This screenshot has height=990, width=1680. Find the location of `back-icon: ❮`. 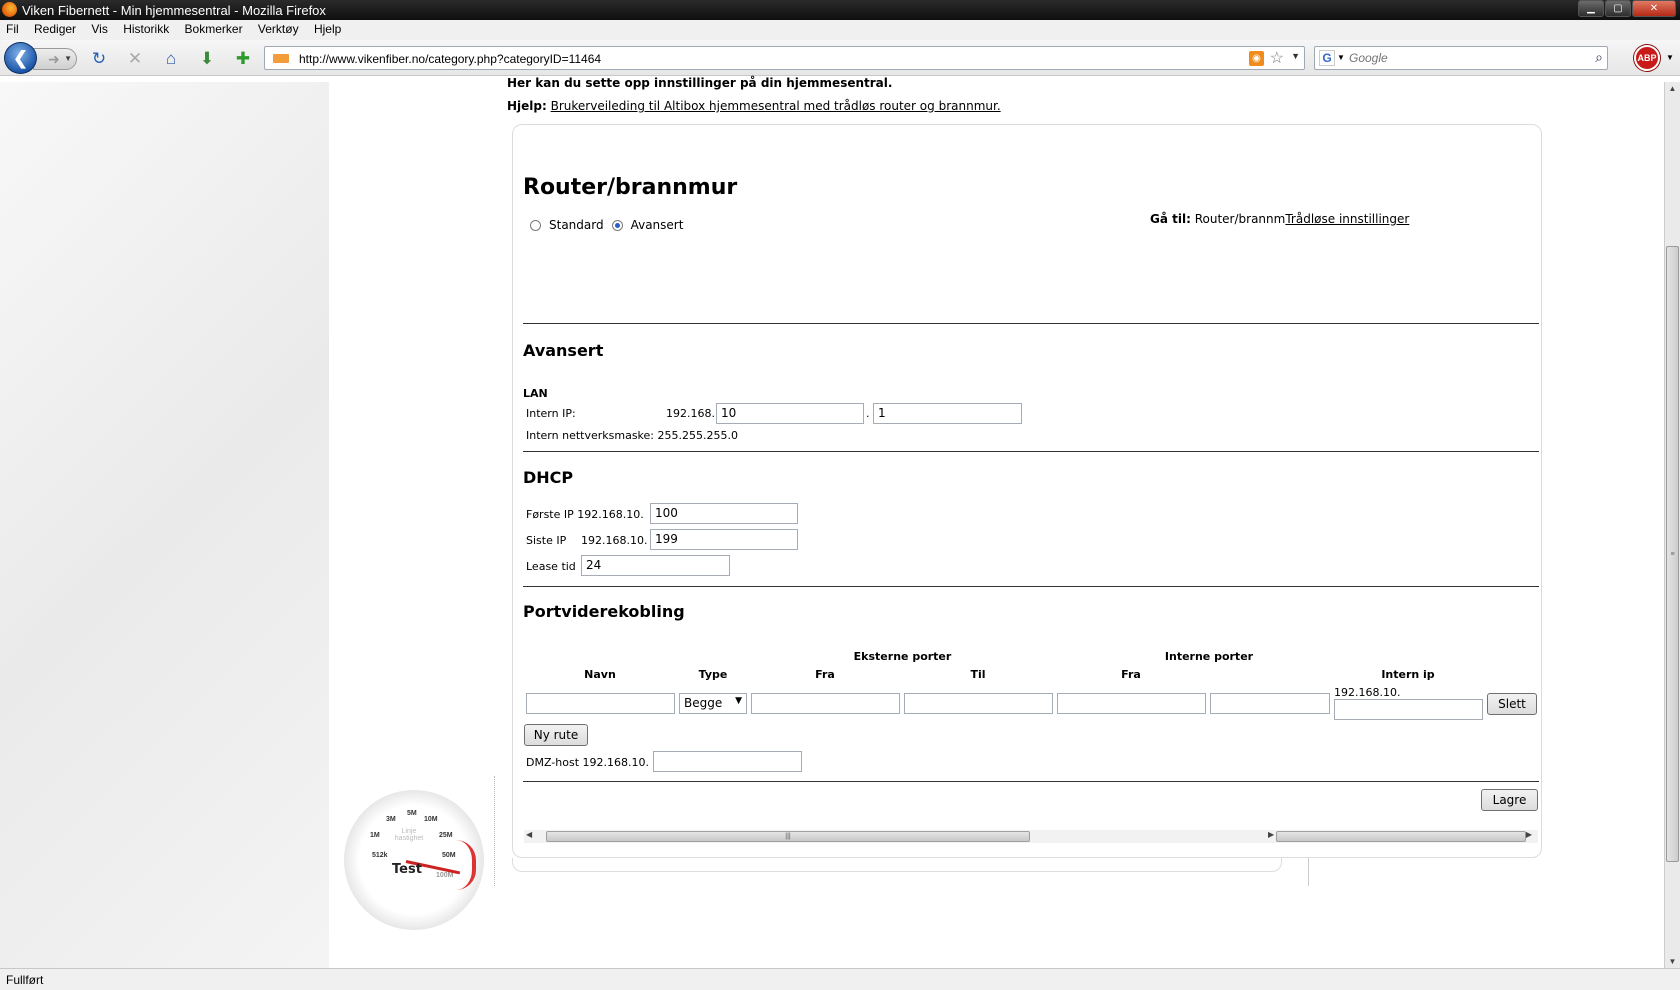

back-icon: ❮ is located at coordinates (20, 58).